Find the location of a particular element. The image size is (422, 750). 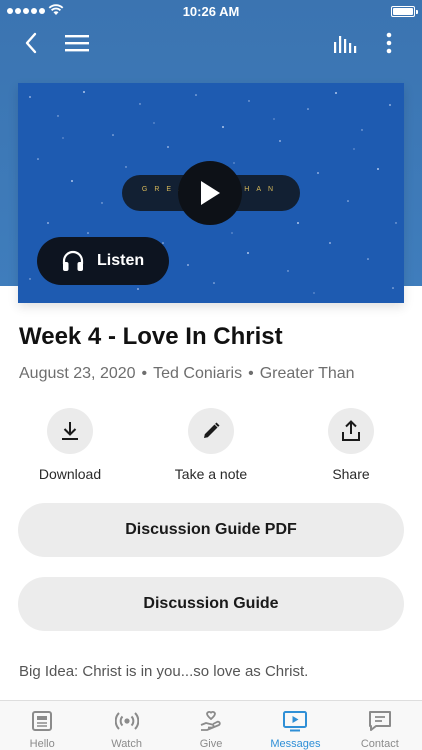

give-hand-icon is located at coordinates (210, 720).